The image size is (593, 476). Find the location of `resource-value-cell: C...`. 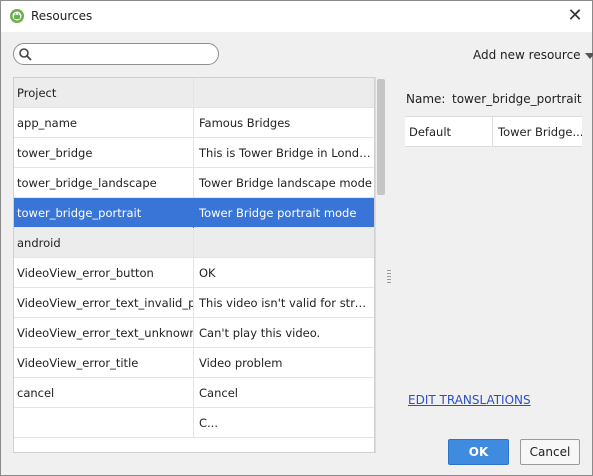

resource-value-cell: C... is located at coordinates (208, 423).